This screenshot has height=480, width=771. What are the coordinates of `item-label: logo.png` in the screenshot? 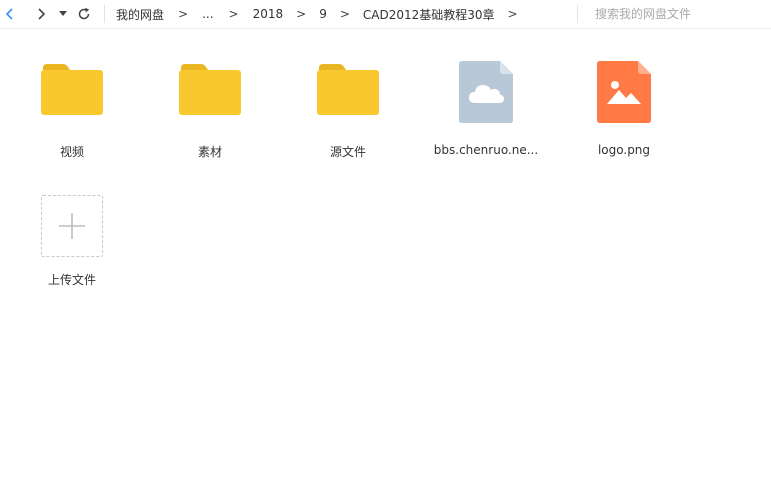 It's located at (624, 150).